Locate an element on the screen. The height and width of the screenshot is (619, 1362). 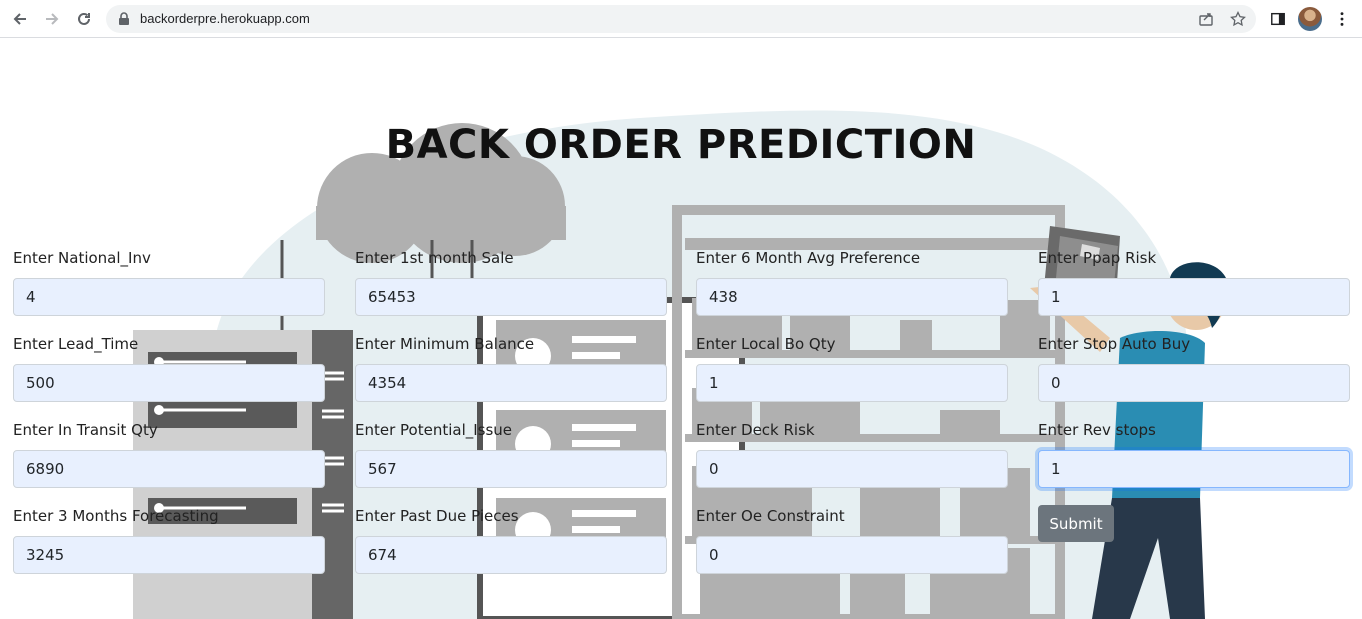
oe-constraint-input is located at coordinates (852, 555).